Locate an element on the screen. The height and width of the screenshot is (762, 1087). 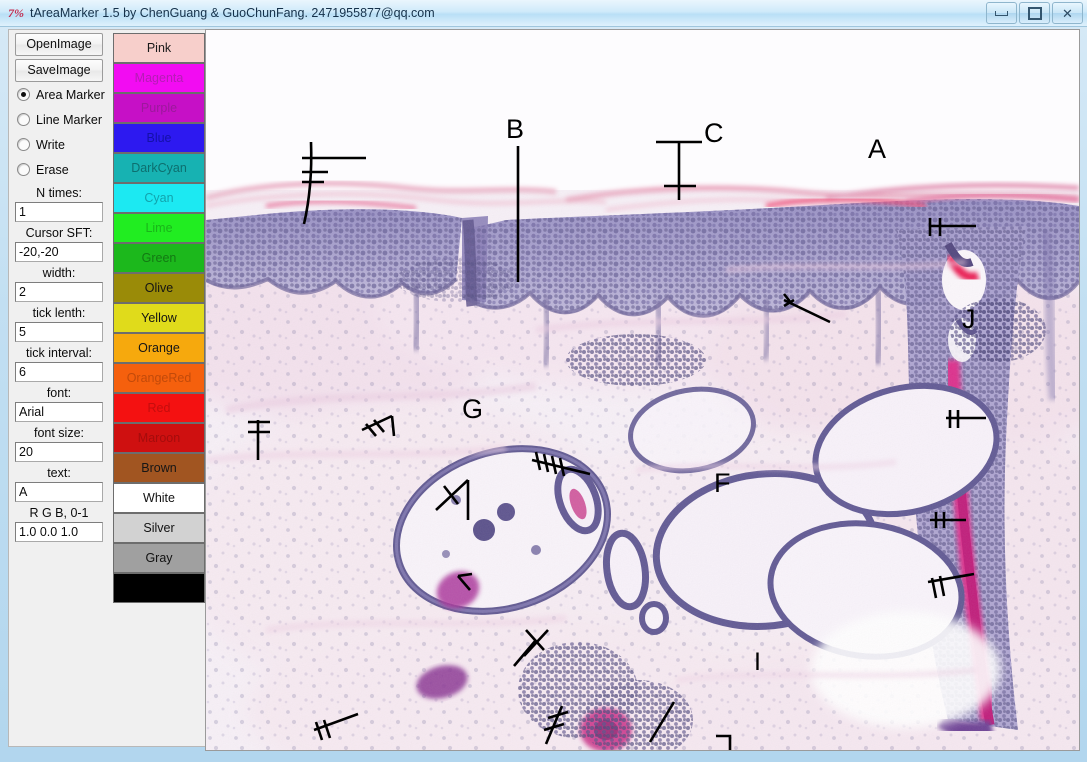
minimize-icon is located at coordinates (1001, 13).